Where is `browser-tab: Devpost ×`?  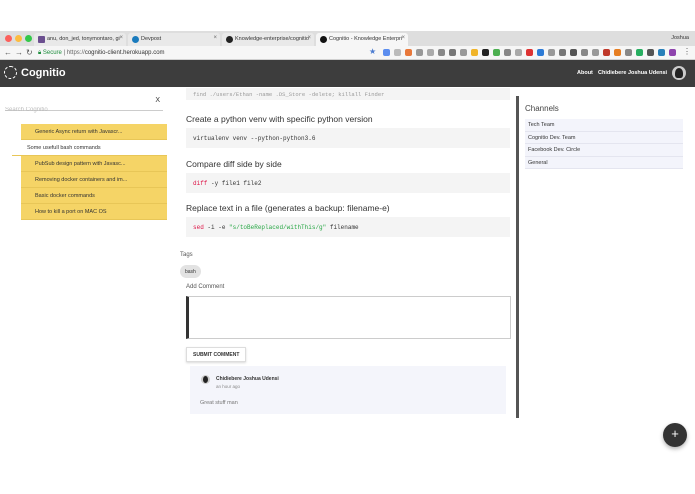
browser-tab: Devpost × is located at coordinates (174, 39).